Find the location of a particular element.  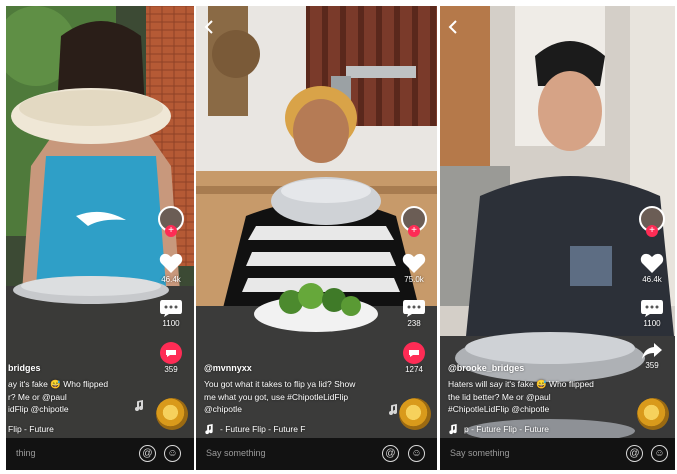

comment-count: 238 is located at coordinates (414, 323).